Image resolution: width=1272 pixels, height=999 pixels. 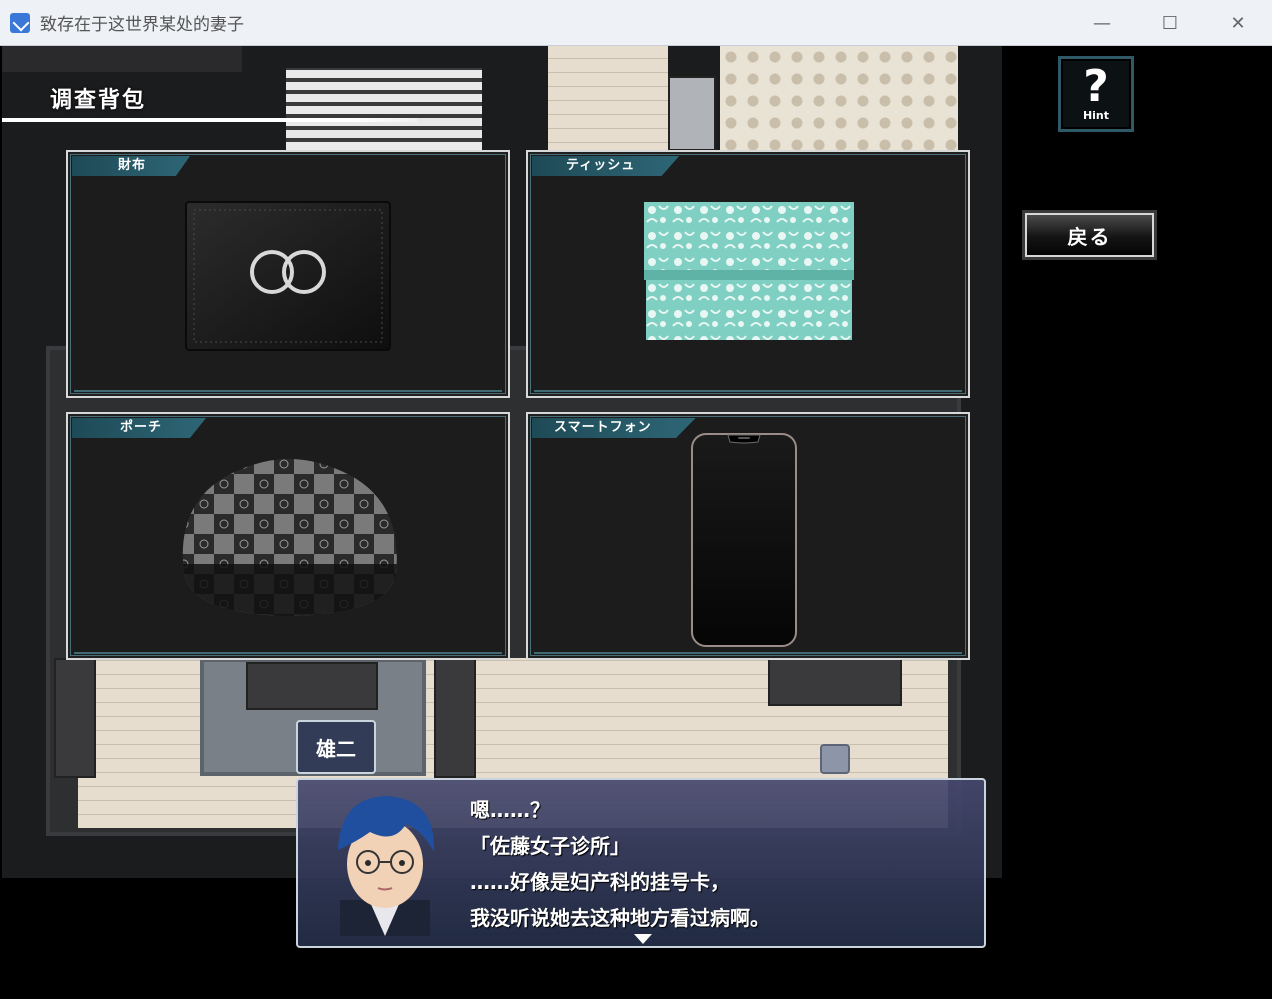 I want to click on hint-button: ? Hint, so click(x=1096, y=94).